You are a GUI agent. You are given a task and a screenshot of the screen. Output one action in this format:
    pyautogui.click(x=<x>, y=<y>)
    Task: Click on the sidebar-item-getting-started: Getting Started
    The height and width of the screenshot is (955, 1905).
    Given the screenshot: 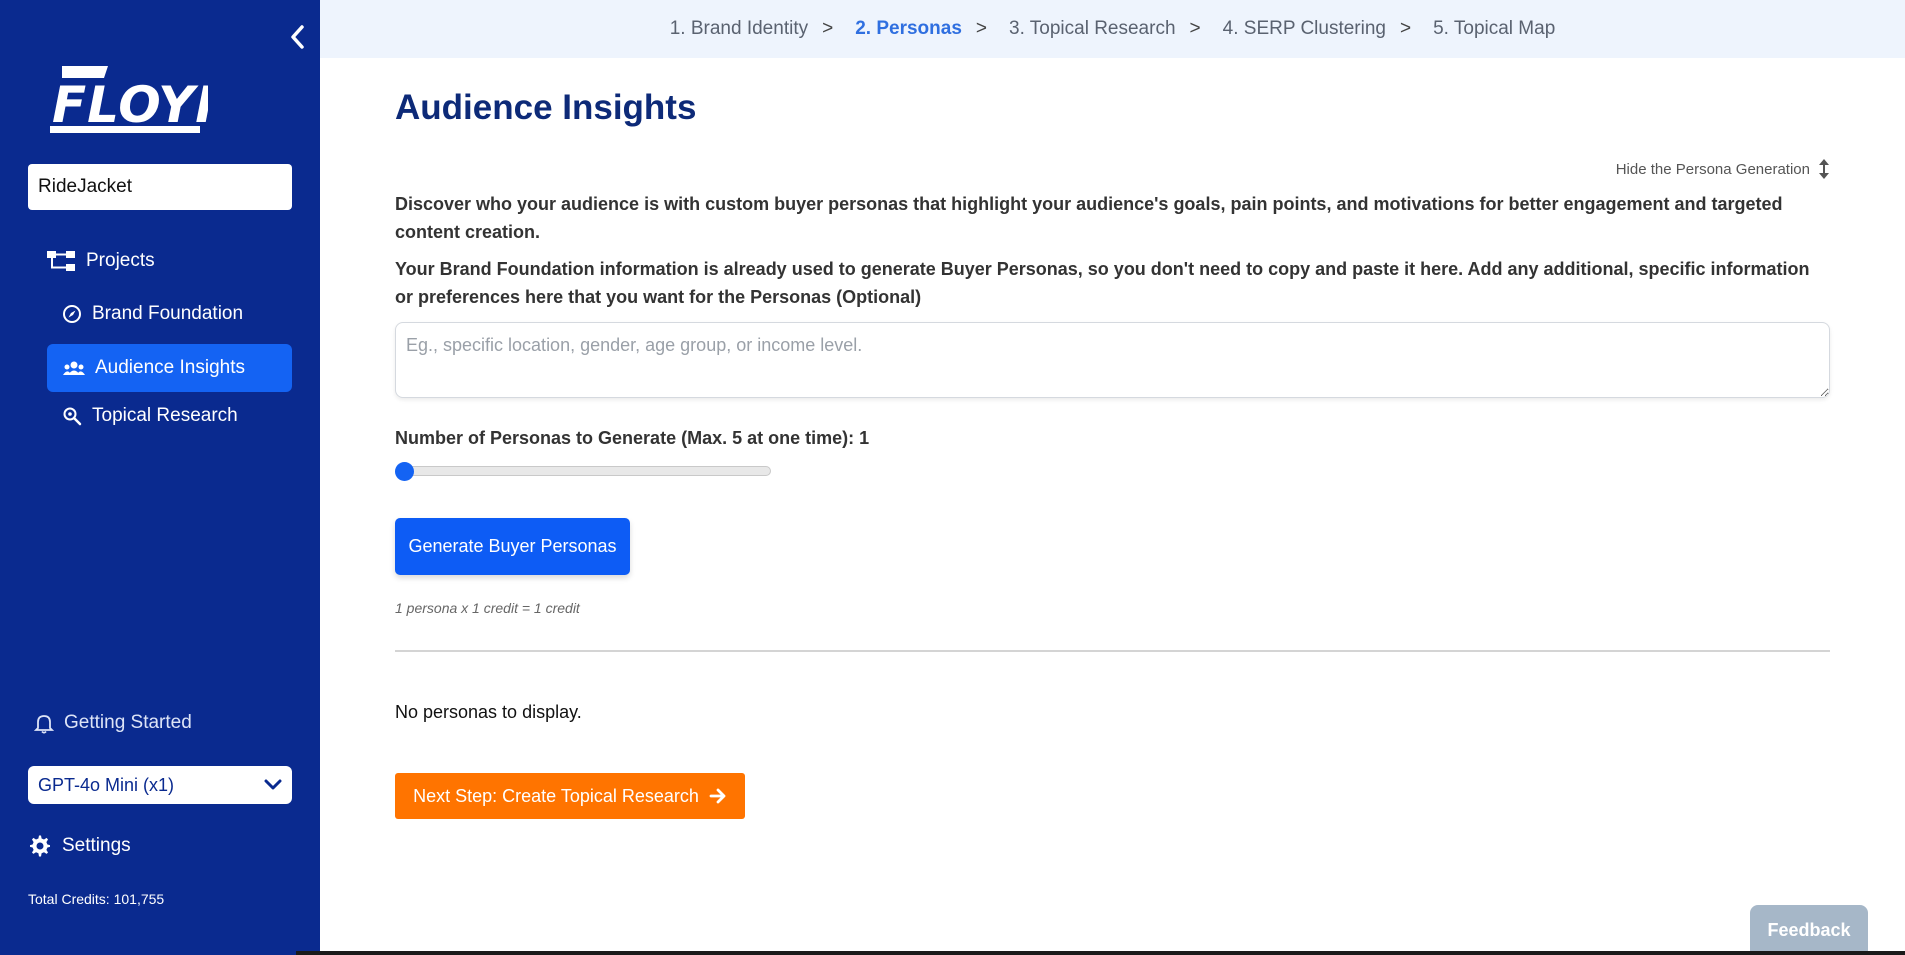 What is the action you would take?
    pyautogui.click(x=113, y=723)
    